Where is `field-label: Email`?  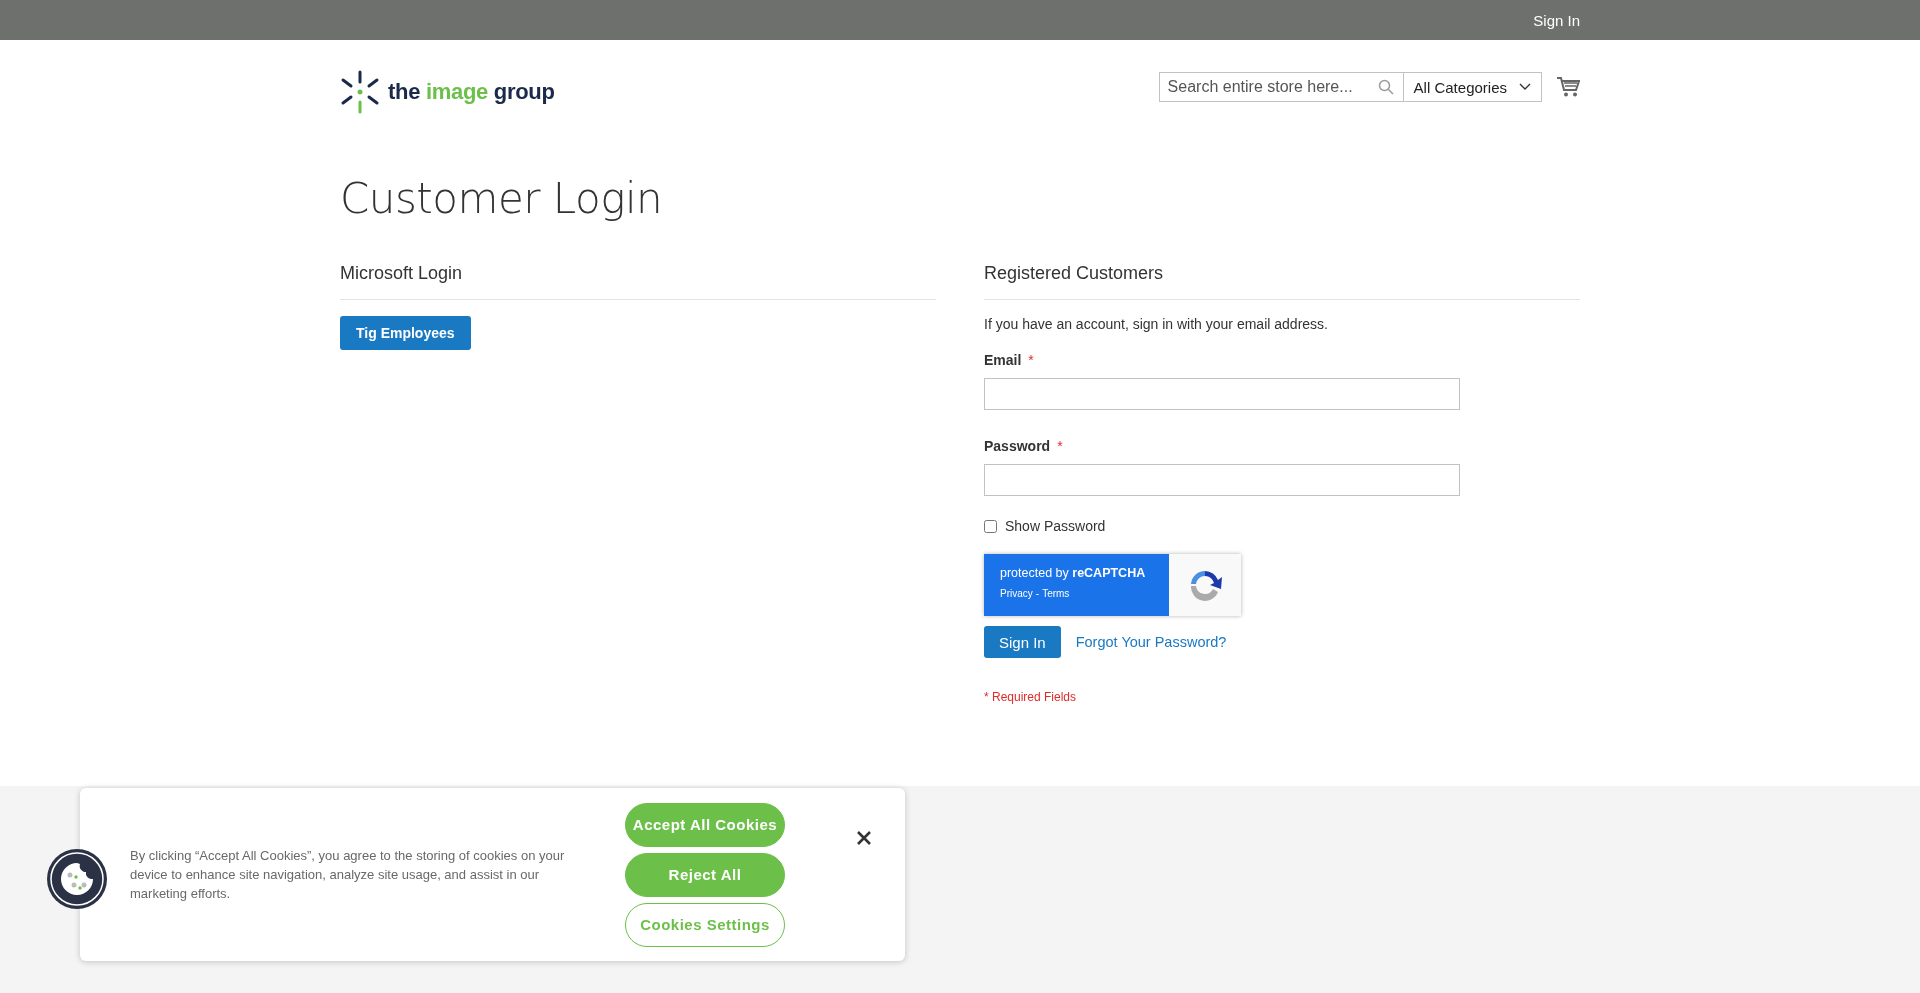 field-label: Email is located at coordinates (1003, 360).